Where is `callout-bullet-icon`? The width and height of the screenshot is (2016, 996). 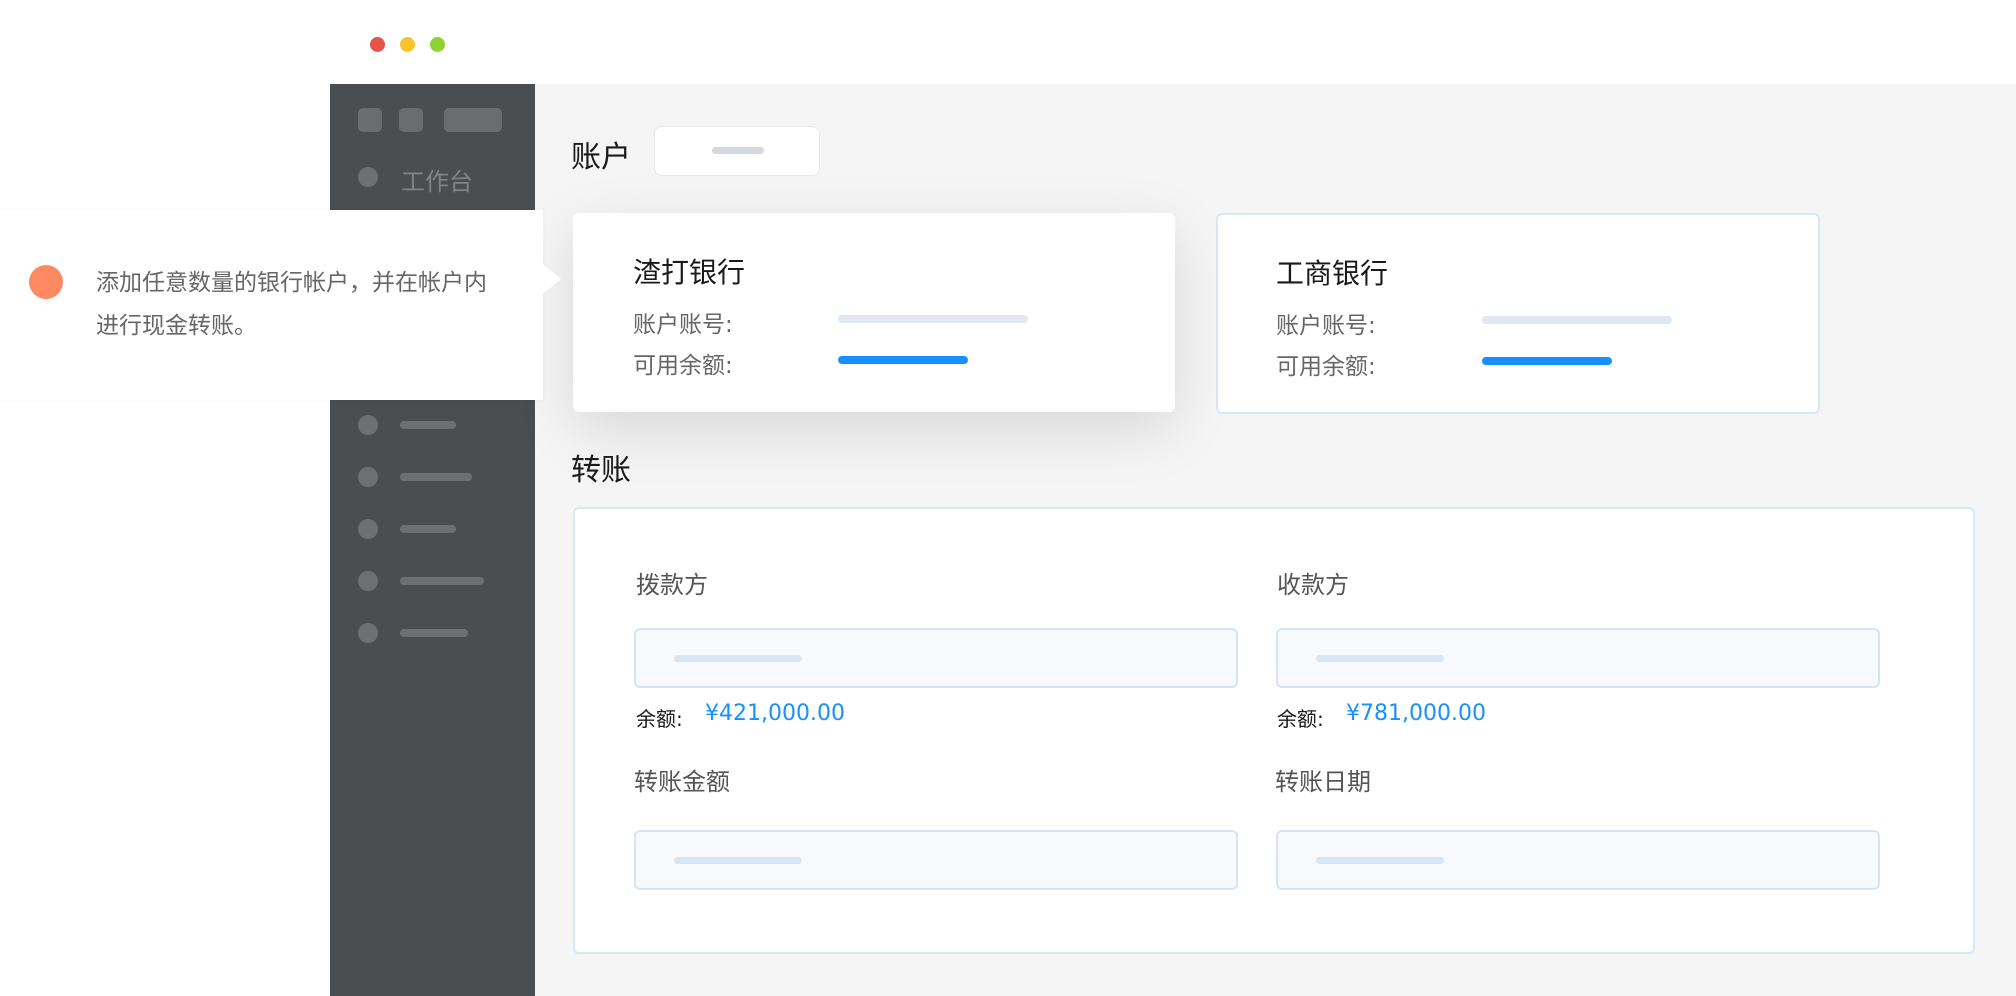 callout-bullet-icon is located at coordinates (46, 282).